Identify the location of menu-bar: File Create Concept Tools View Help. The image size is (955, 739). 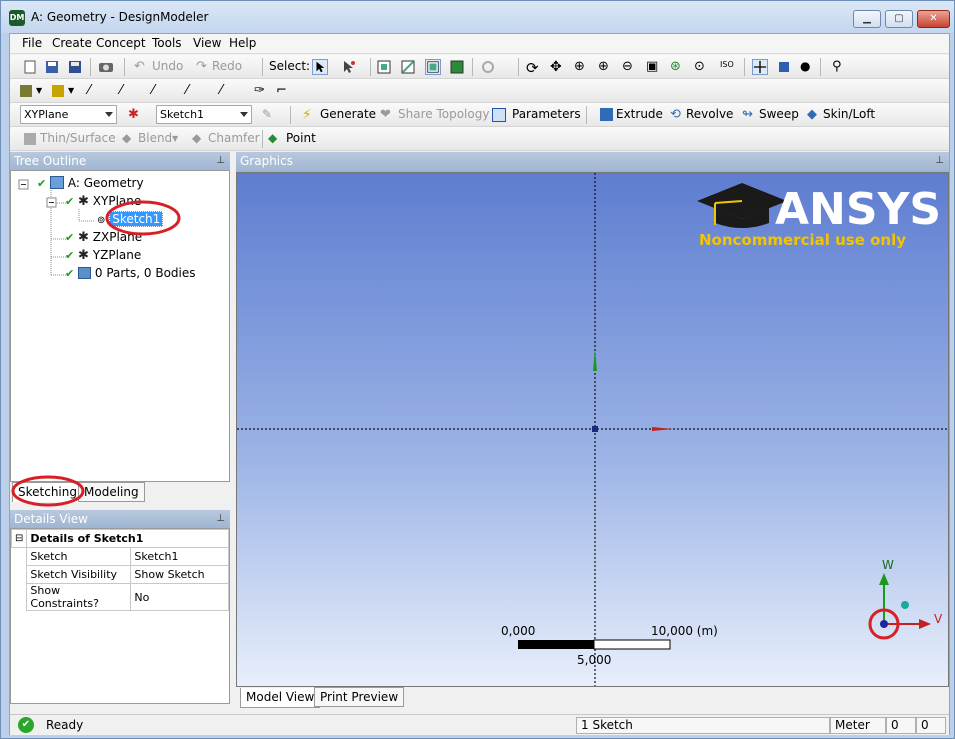
(479, 44).